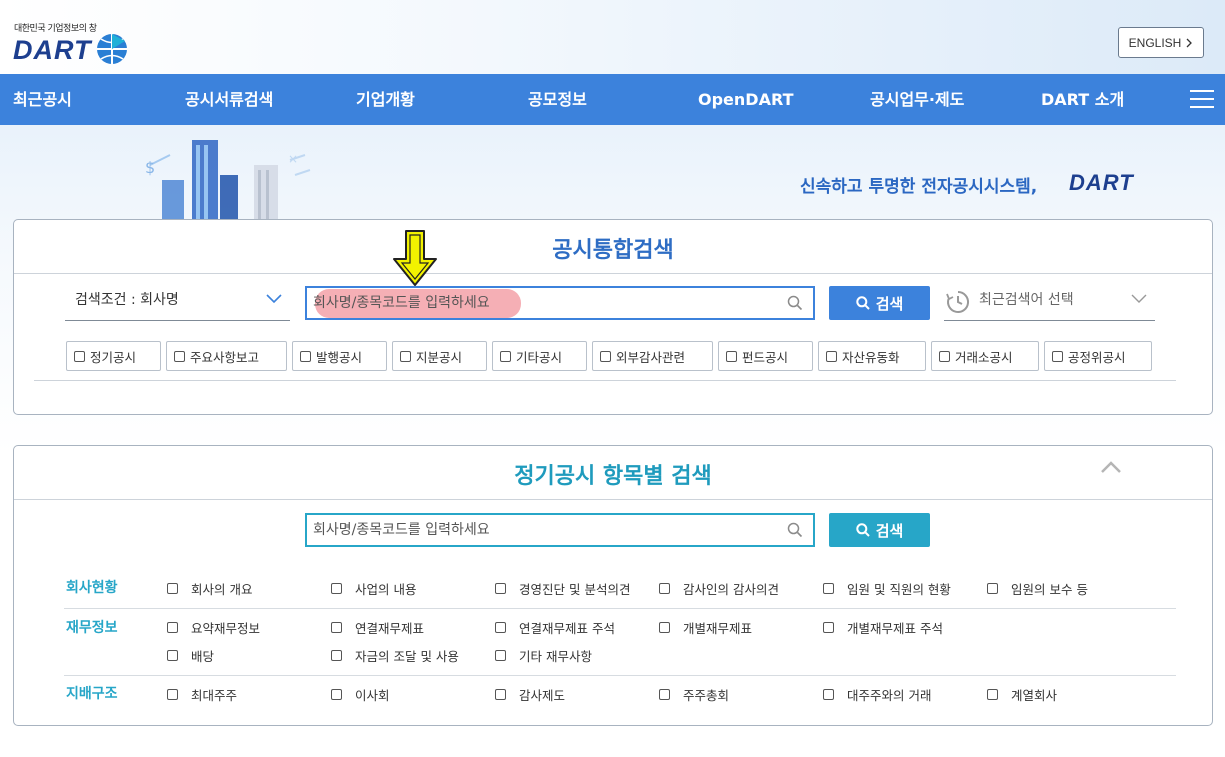 Image resolution: width=1225 pixels, height=757 pixels. What do you see at coordinates (1022, 694) in the screenshot?
I see `item-affiliates: 계열회사` at bounding box center [1022, 694].